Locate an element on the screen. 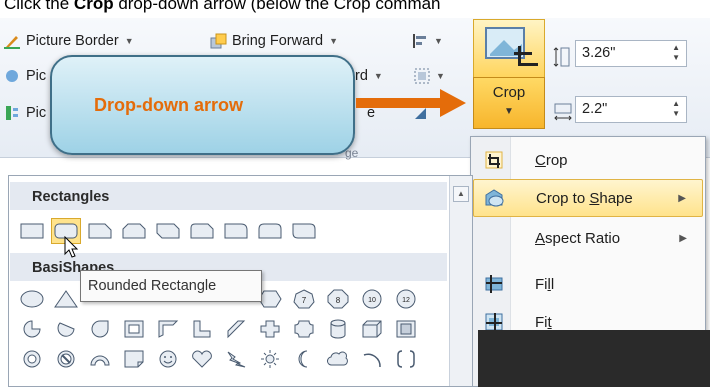  decagon-number: 10 is located at coordinates (372, 300).